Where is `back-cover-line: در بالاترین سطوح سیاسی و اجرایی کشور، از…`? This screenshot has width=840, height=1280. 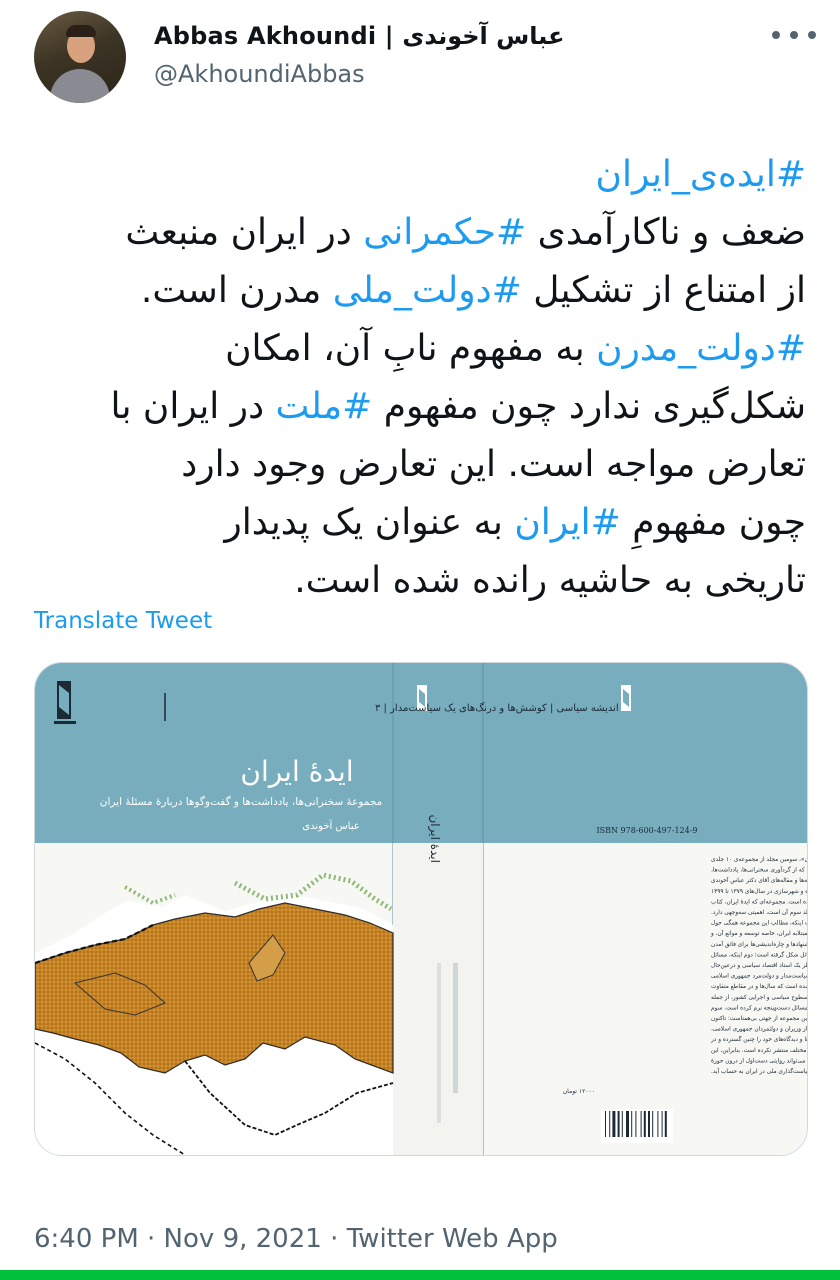
back-cover-line: در بالاترین سطوح سیاسی و اجرایی کشور، از… is located at coordinates (759, 997).